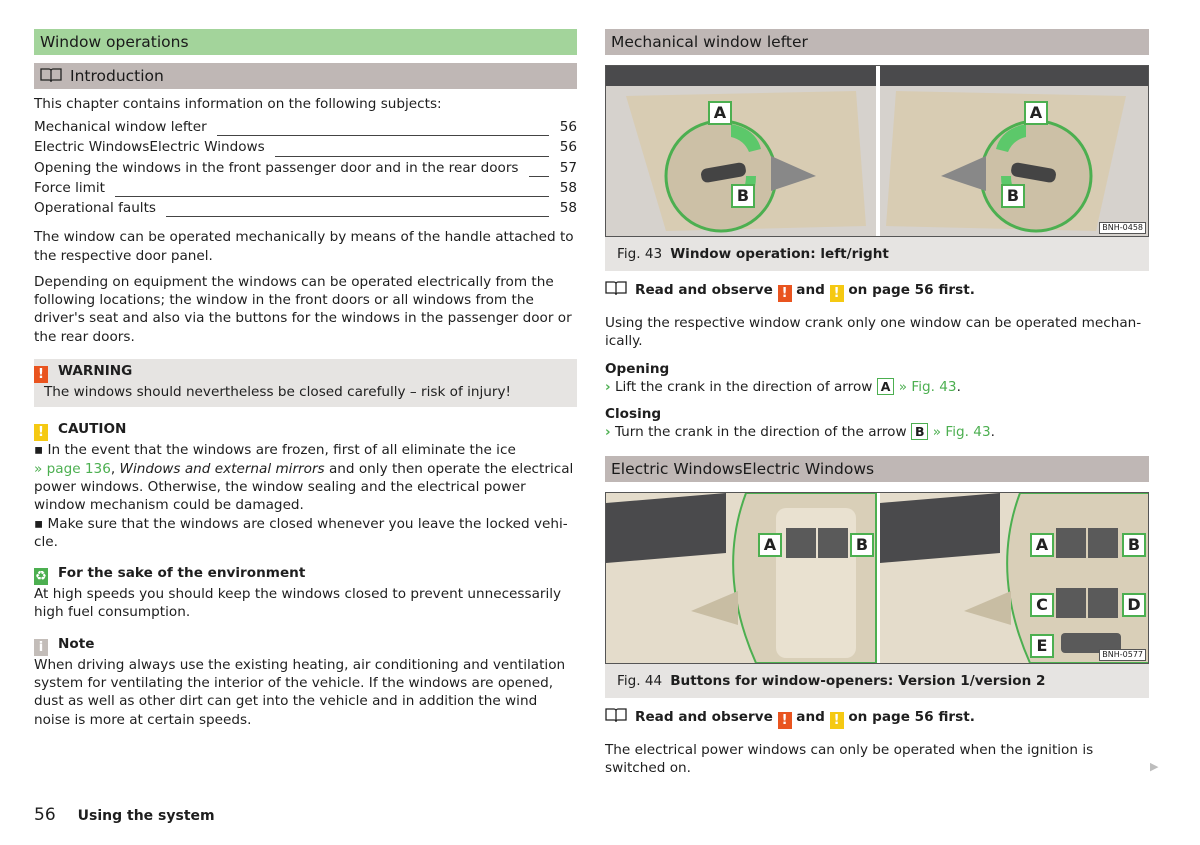 Image resolution: width=1200 pixels, height=845 pixels. I want to click on toc-item: Operational faults 58, so click(305, 210).